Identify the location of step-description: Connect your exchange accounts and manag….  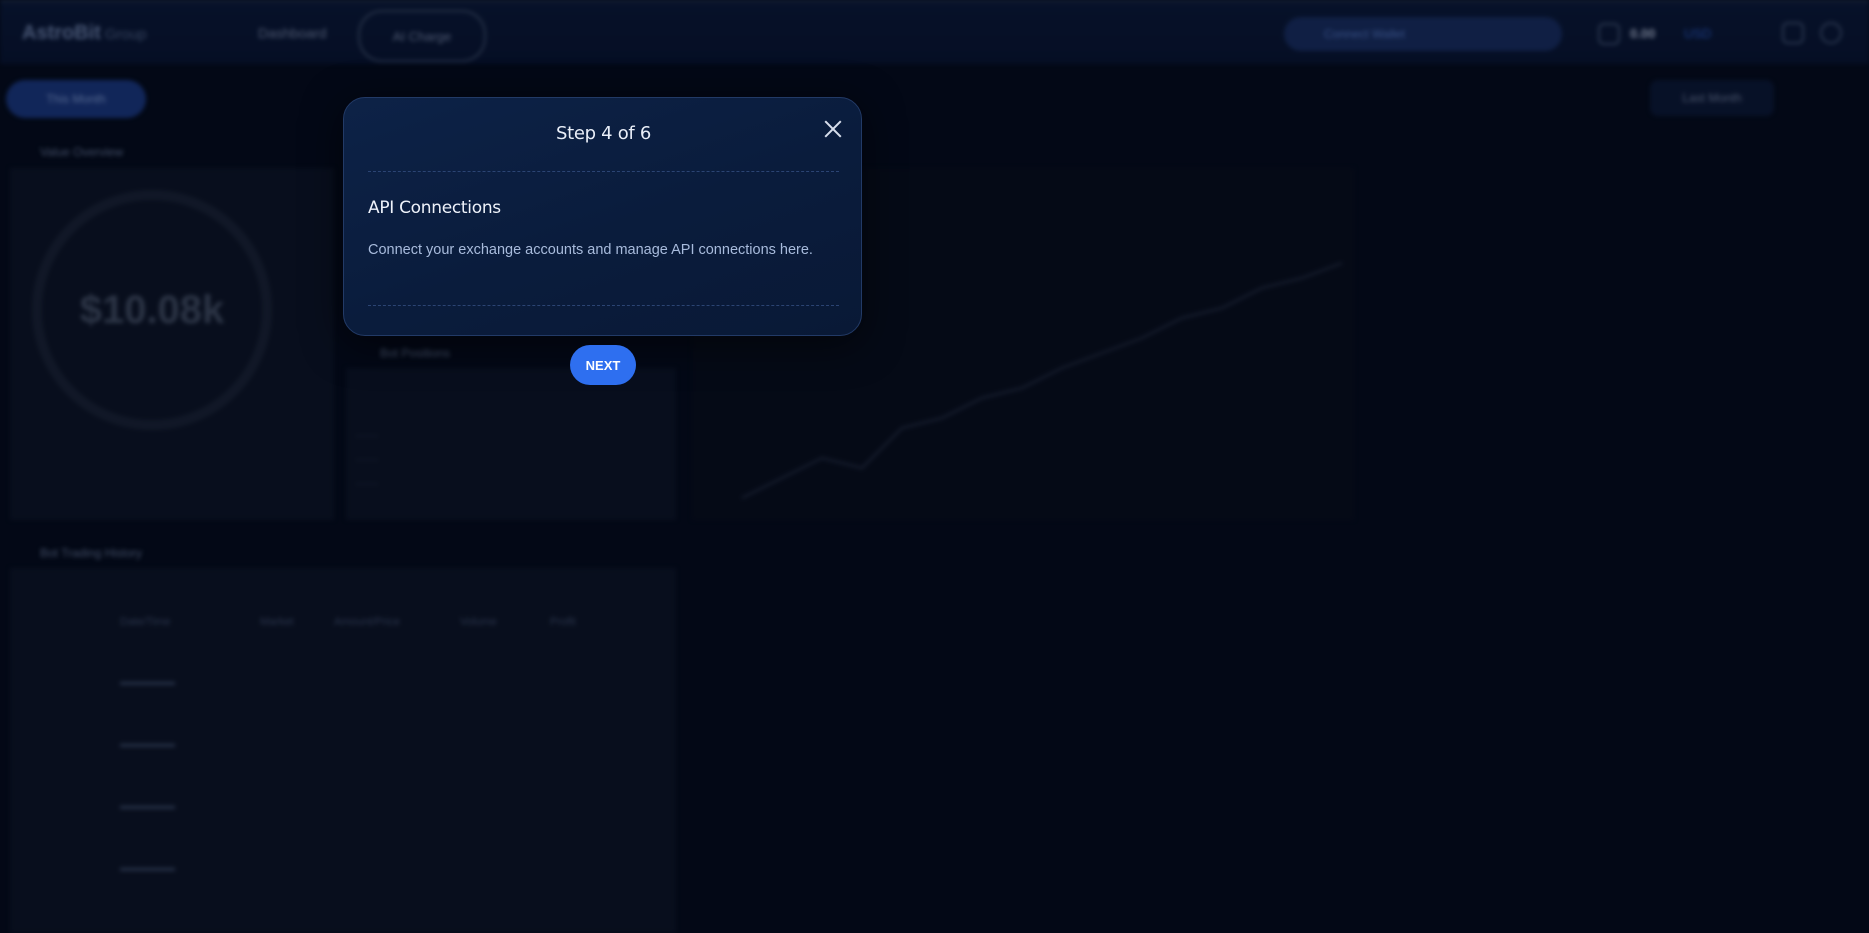
(590, 250).